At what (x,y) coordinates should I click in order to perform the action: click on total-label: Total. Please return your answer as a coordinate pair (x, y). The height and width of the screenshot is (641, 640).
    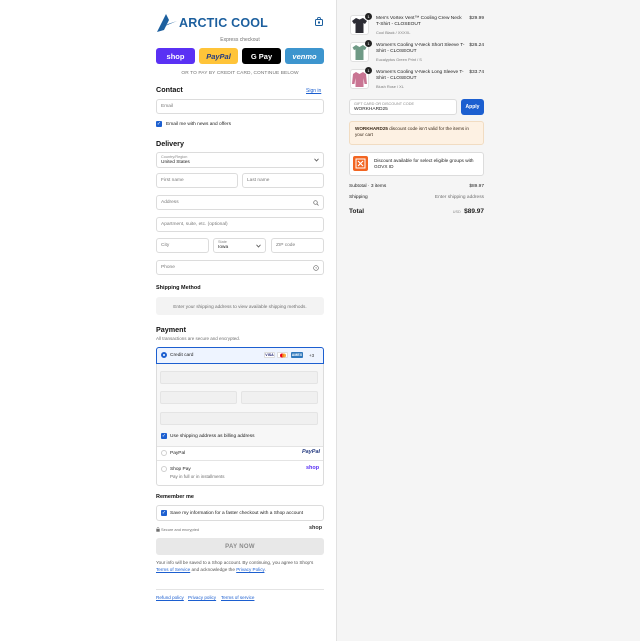
    Looking at the image, I should click on (357, 211).